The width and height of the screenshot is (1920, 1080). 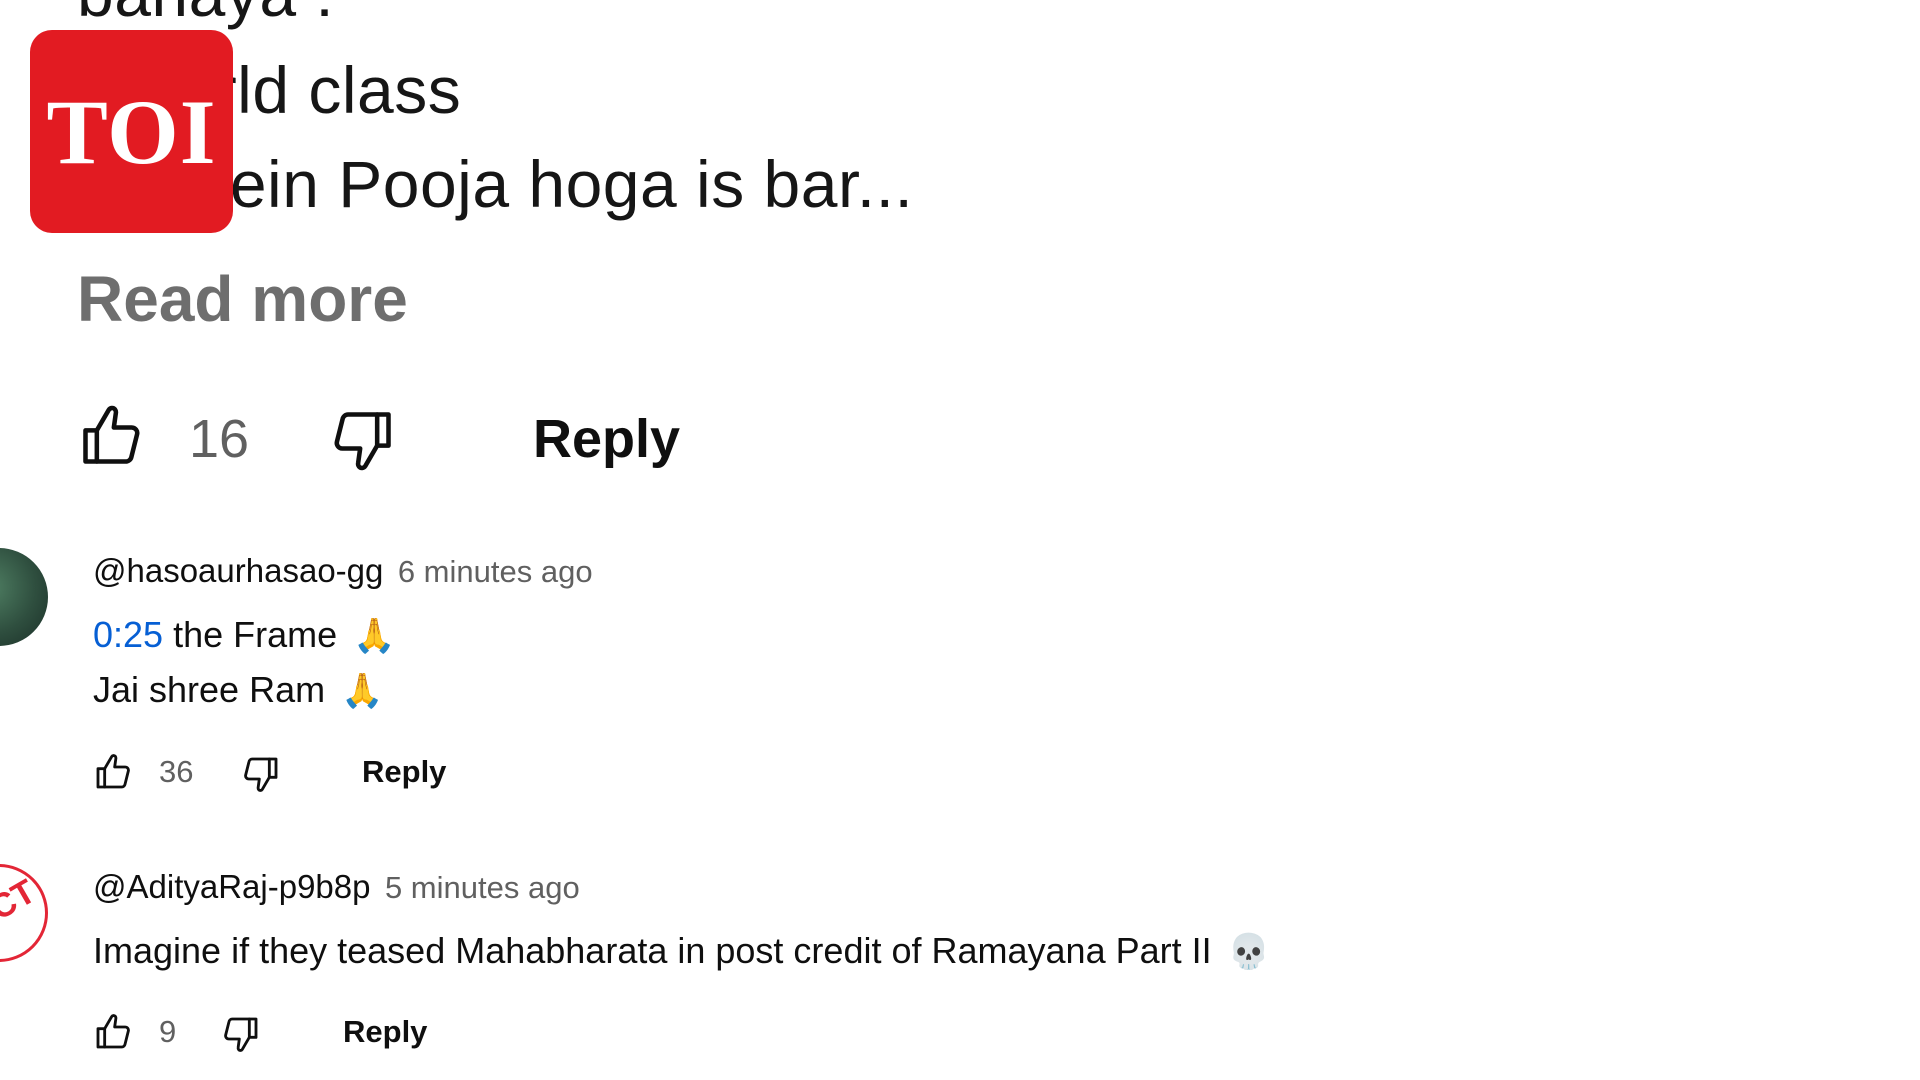 I want to click on comment-time: 5 minutes ago, so click(x=482, y=887).